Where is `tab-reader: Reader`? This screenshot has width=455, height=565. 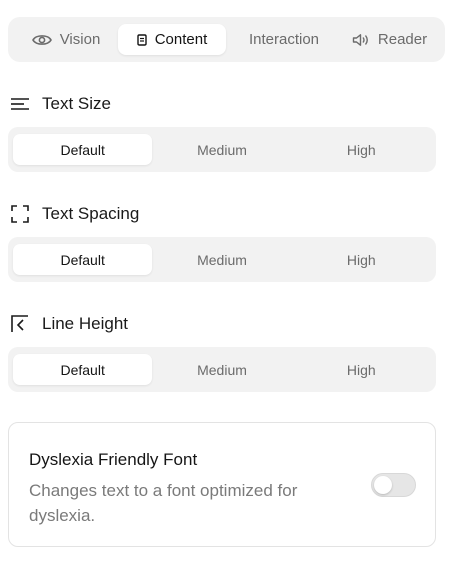 tab-reader: Reader is located at coordinates (389, 39).